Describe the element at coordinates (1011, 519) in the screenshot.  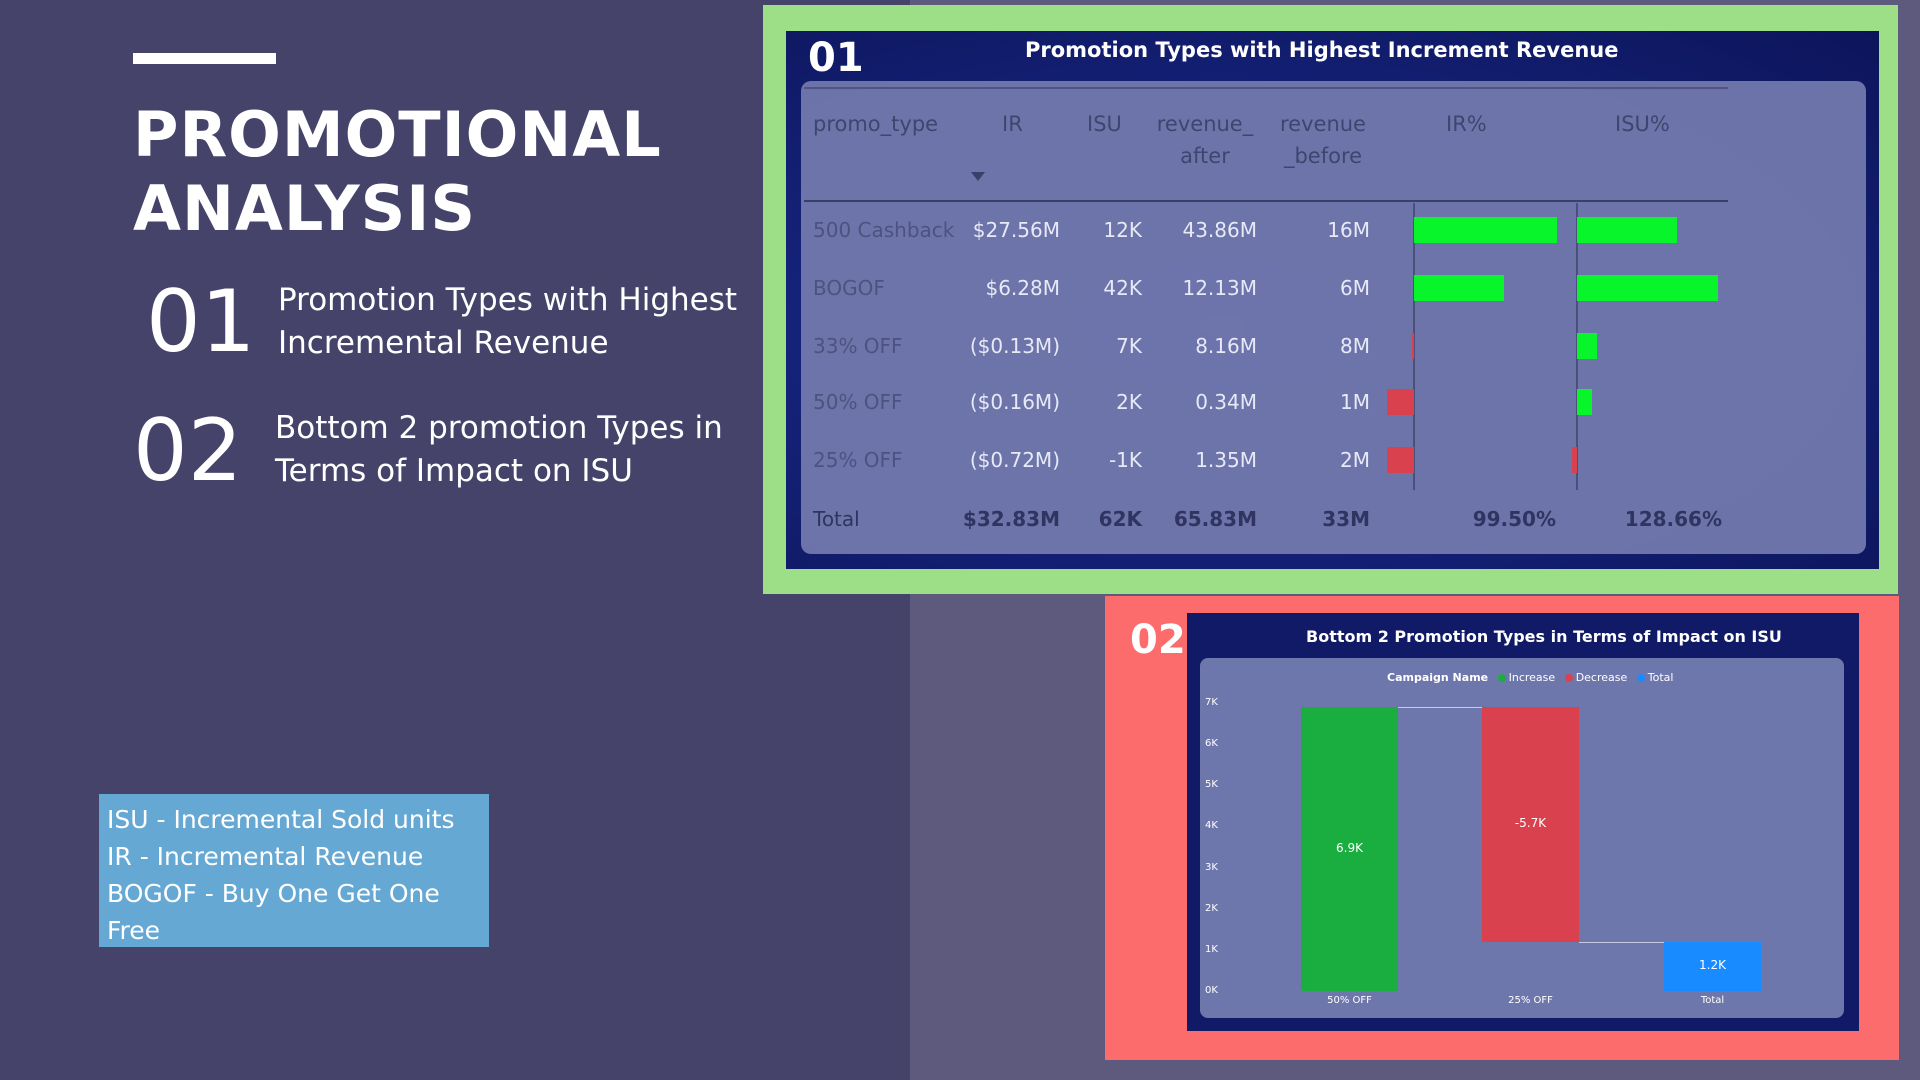
I see `total-ir: $32.83M` at that location.